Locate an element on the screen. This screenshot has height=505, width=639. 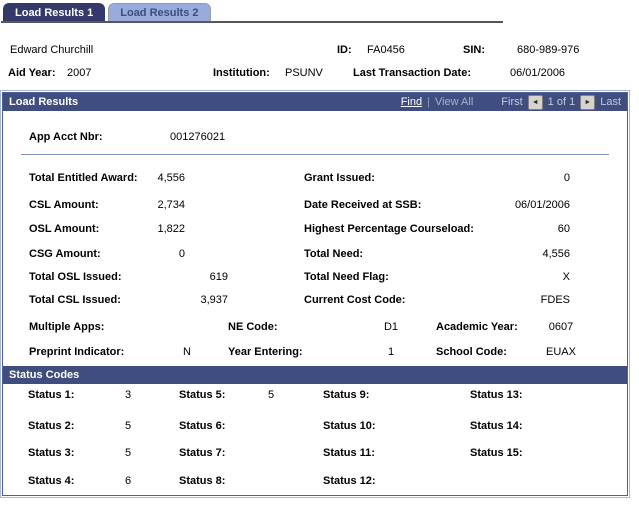
status-label: Status 10: is located at coordinates (349, 426).